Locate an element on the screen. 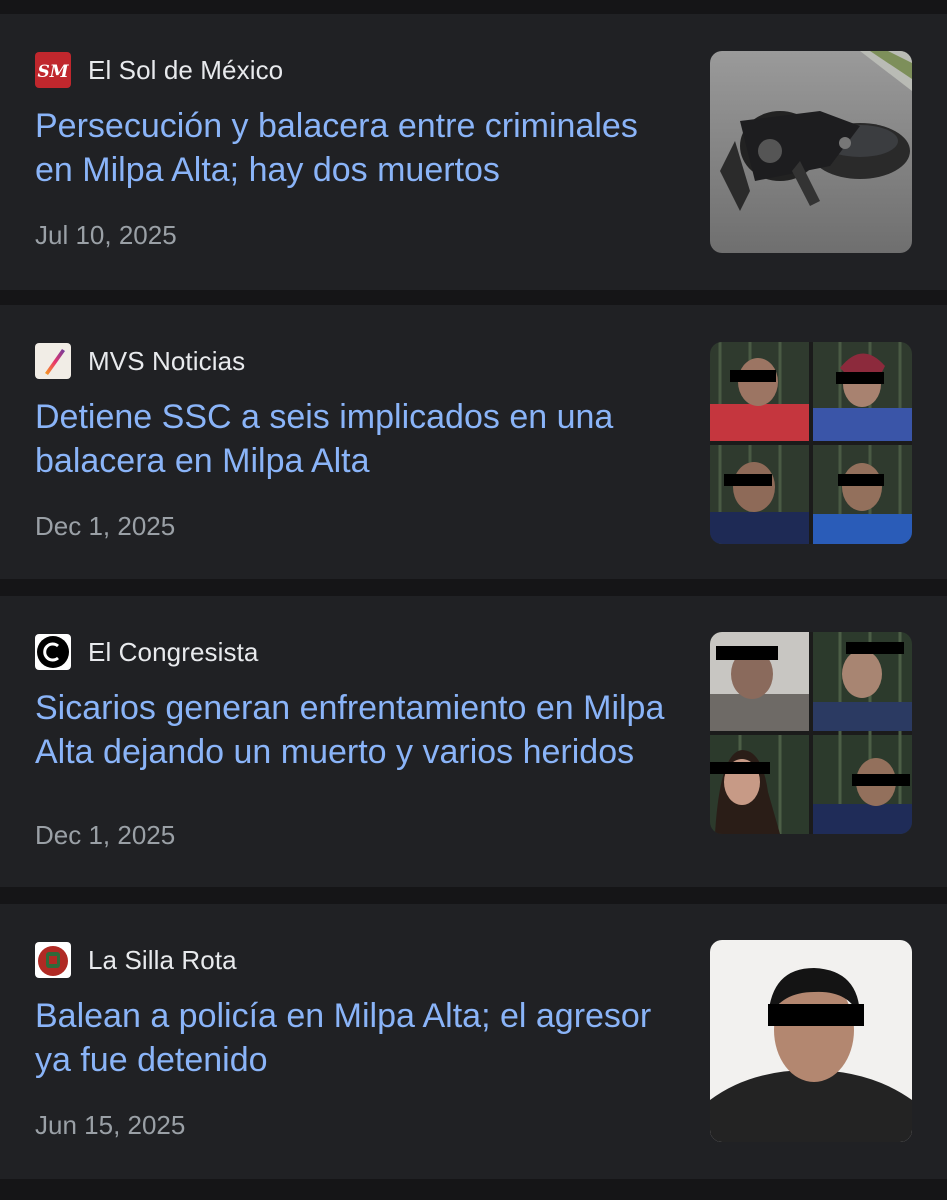 This screenshot has width=947, height=1200. mvs-noticias-logo-icon is located at coordinates (53, 361).